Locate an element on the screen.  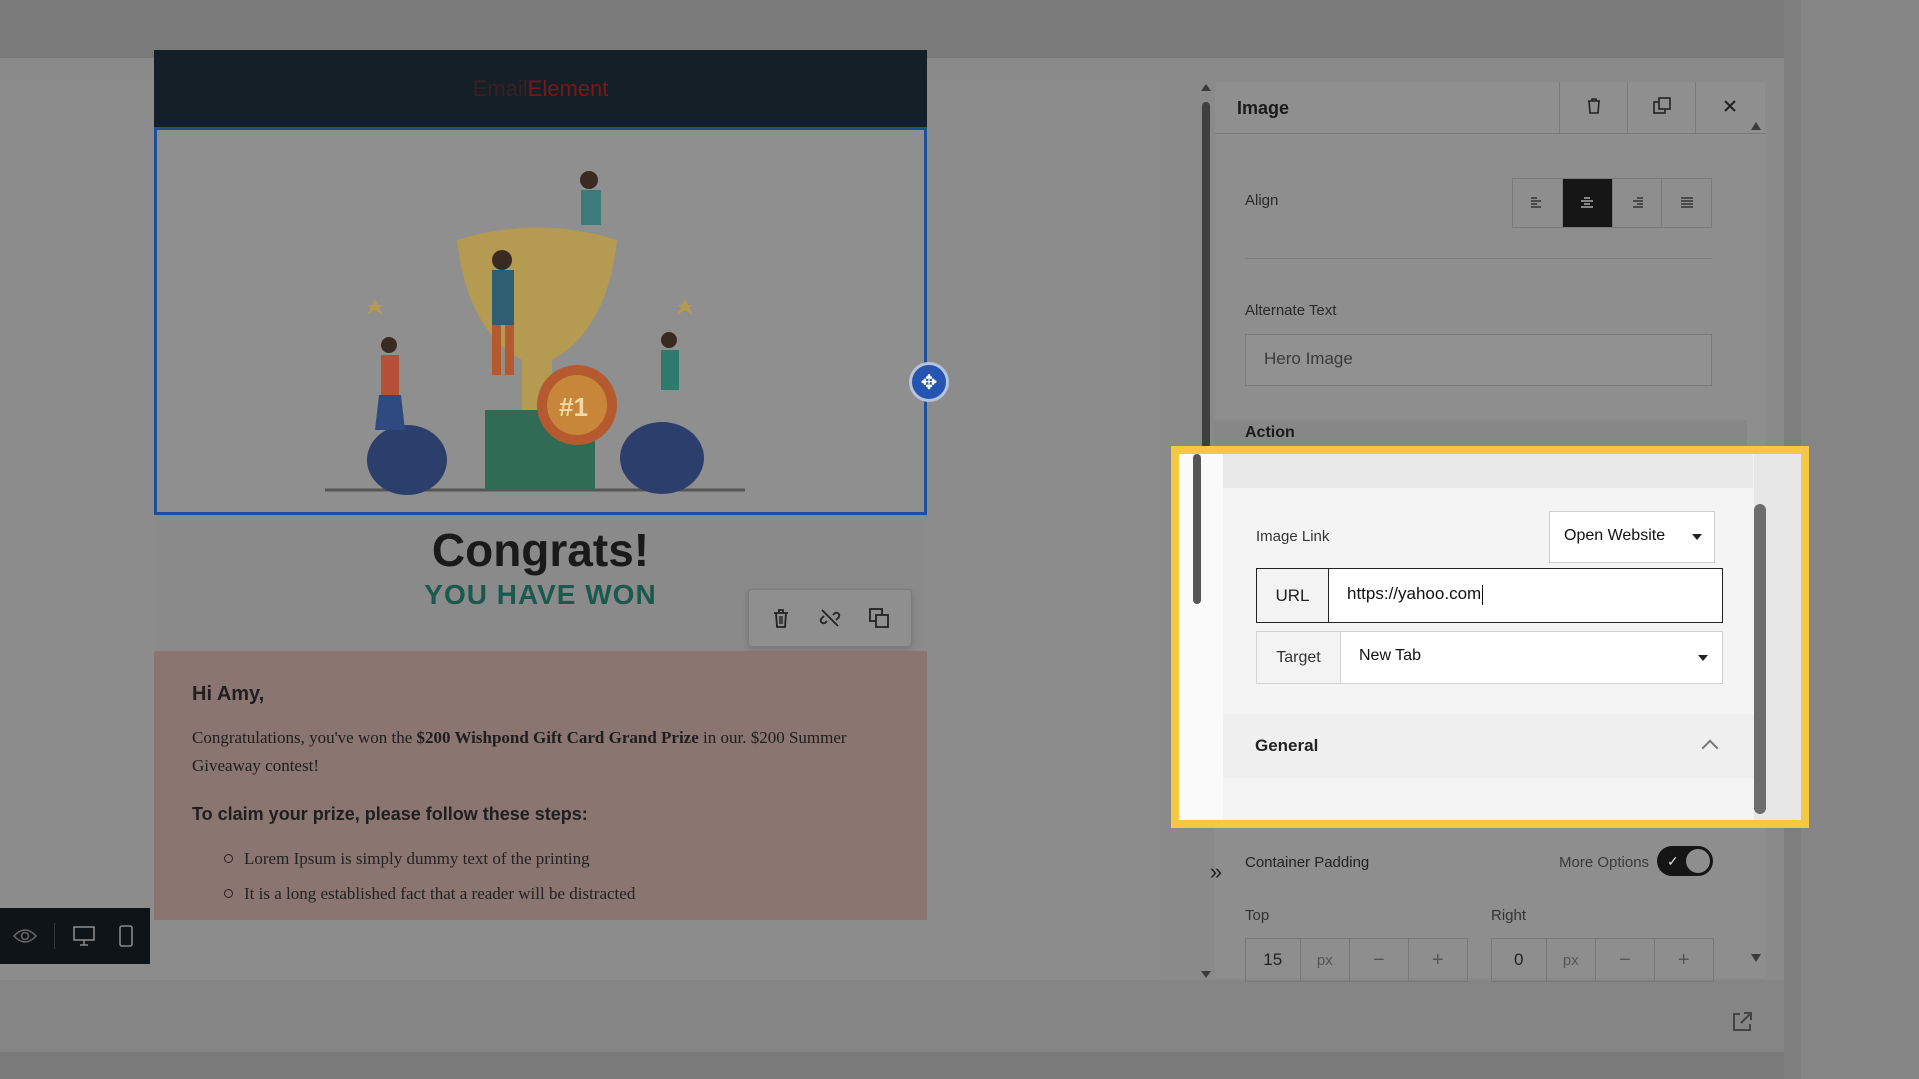
general-section-header: General is located at coordinates (1488, 746).